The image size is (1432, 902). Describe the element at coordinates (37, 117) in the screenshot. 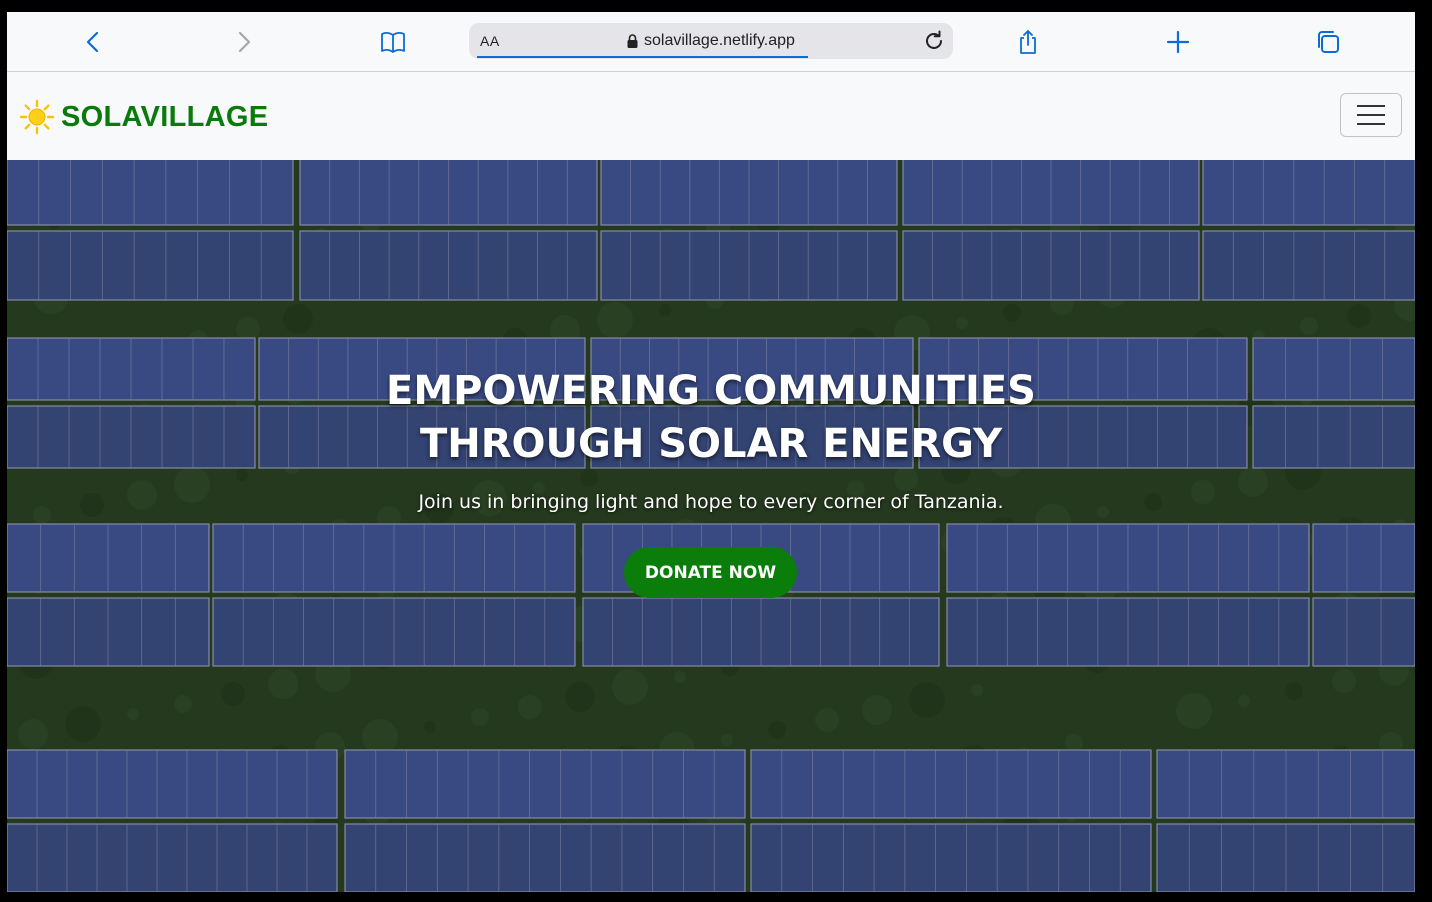

I see `sun-icon` at that location.